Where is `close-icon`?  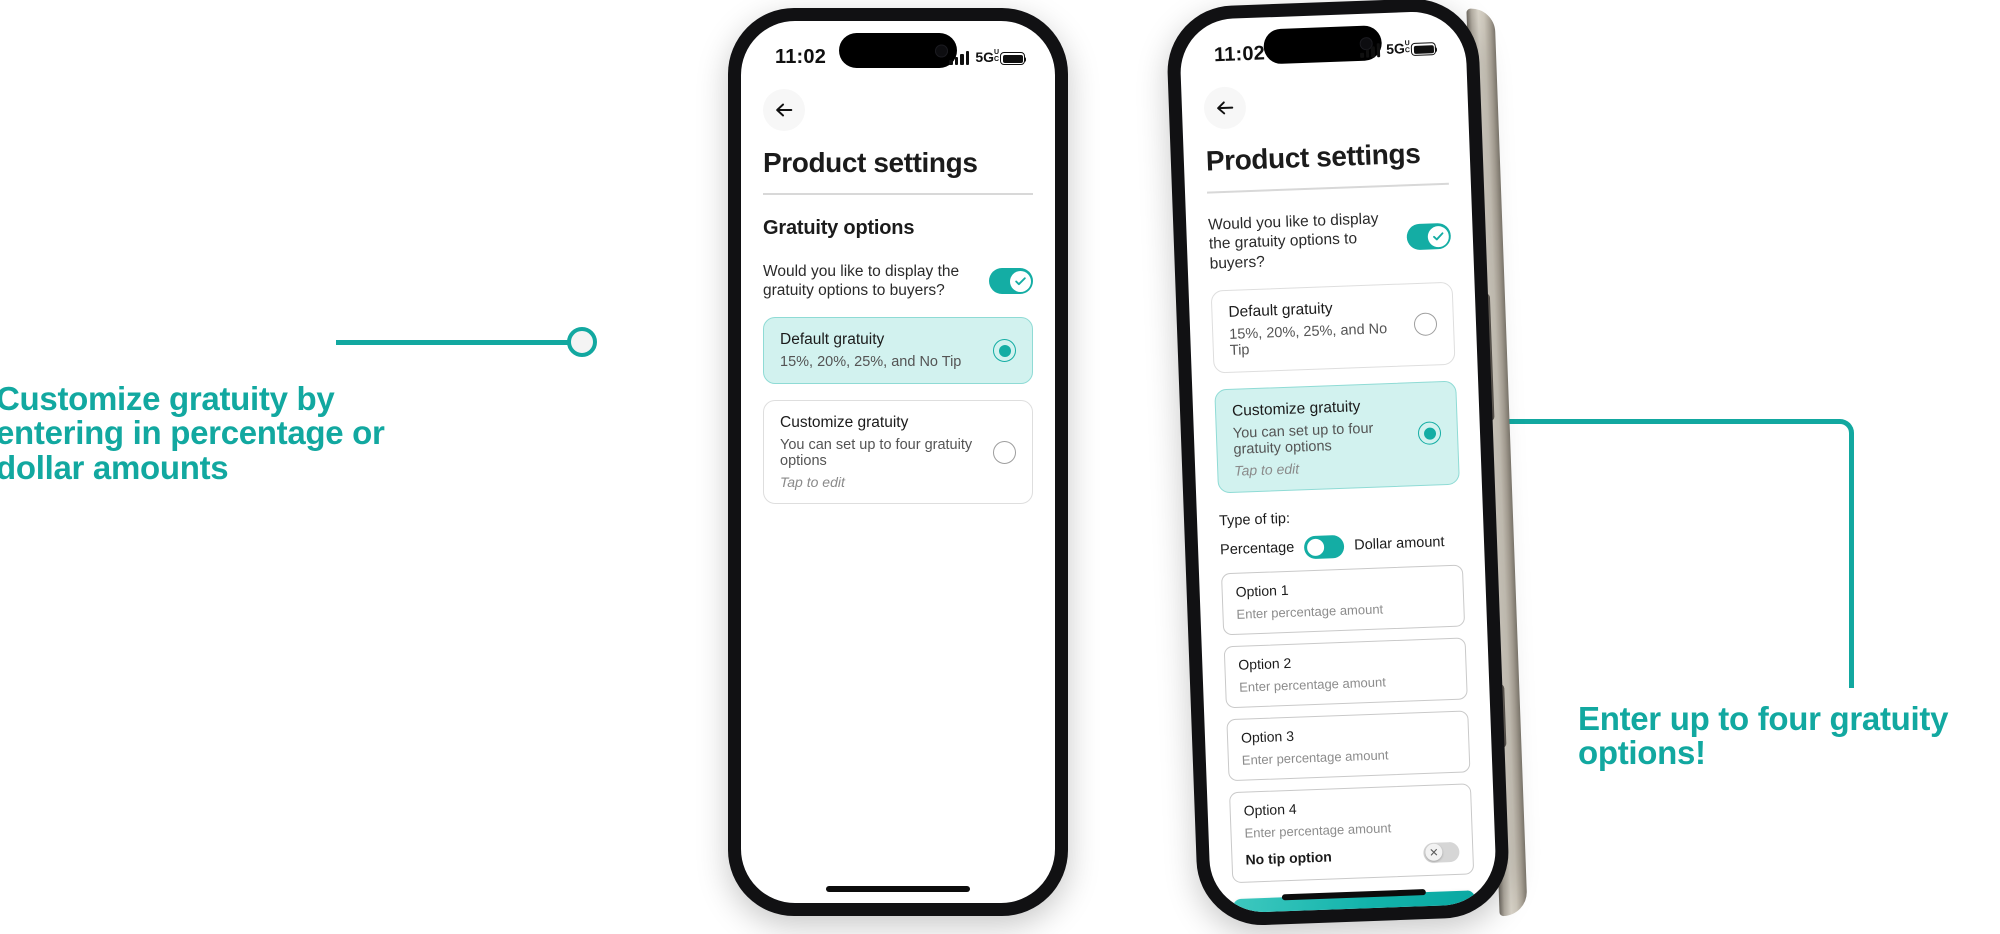
close-icon is located at coordinates (1433, 853).